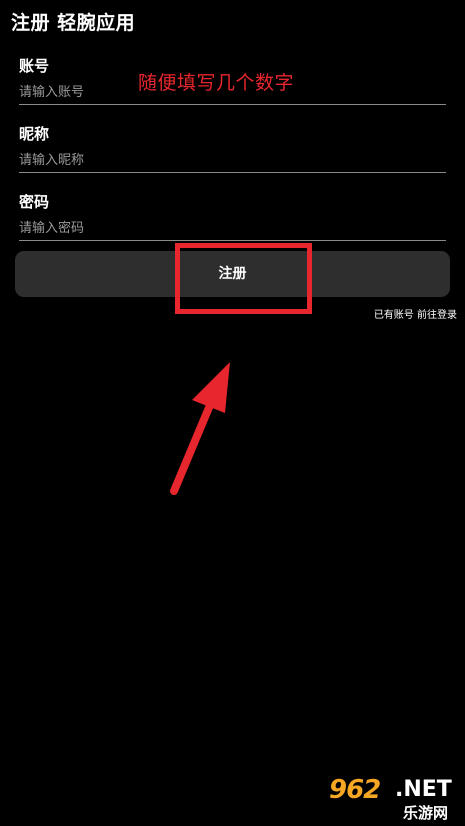 The height and width of the screenshot is (826, 465). I want to click on password-label: 密码, so click(34, 202).